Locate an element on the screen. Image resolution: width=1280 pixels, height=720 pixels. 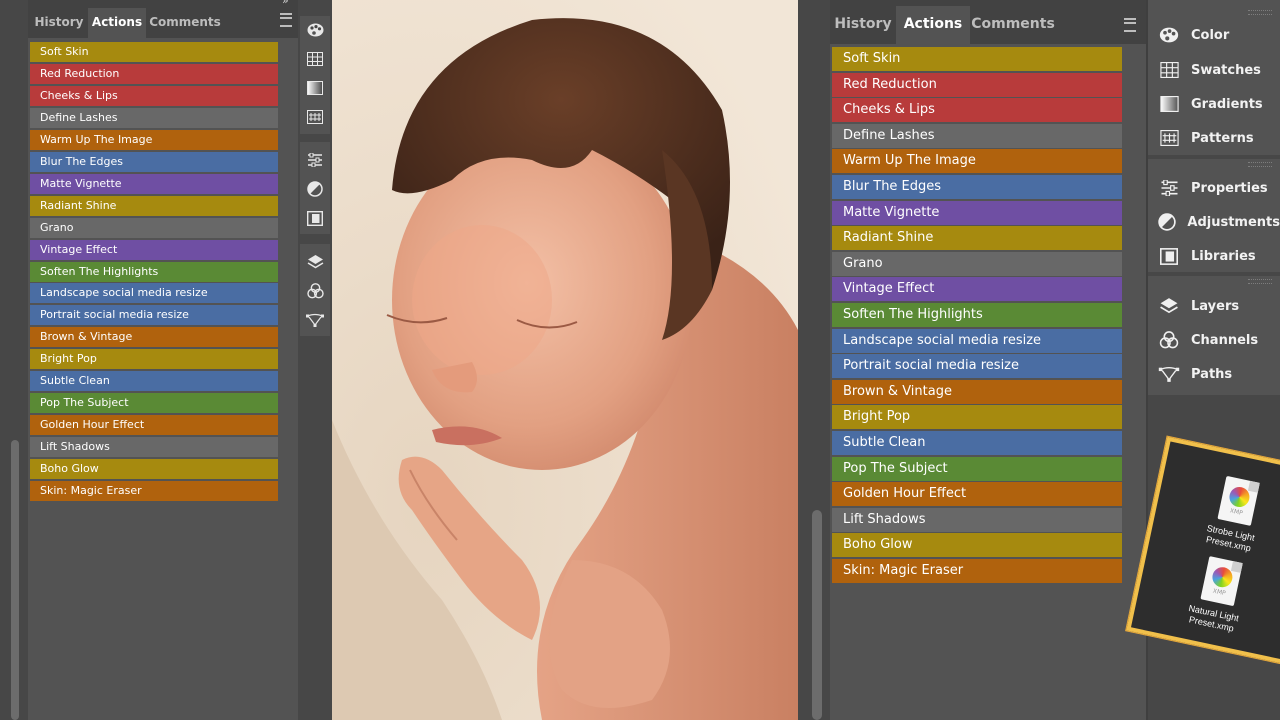
dock-item-layers: Layers is located at coordinates (1214, 306).